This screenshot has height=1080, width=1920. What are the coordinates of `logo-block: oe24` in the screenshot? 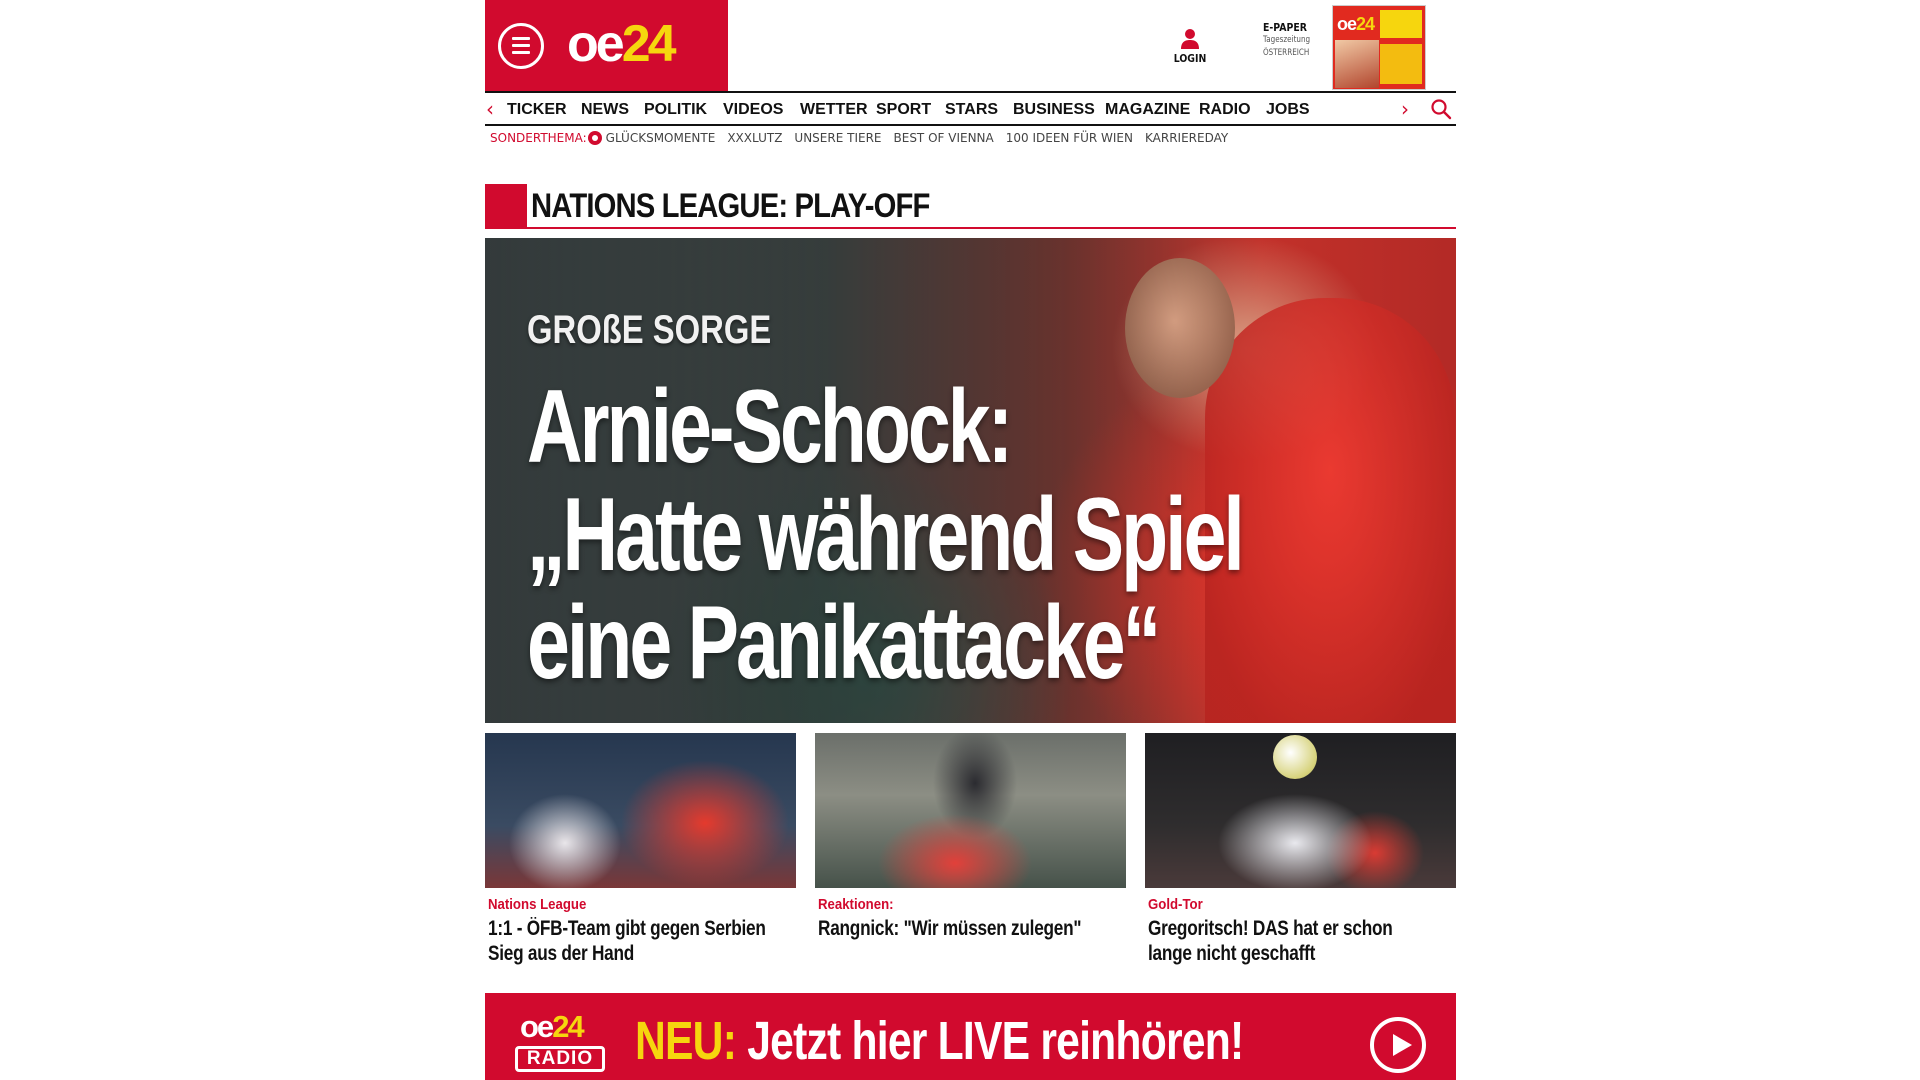 It's located at (606, 45).